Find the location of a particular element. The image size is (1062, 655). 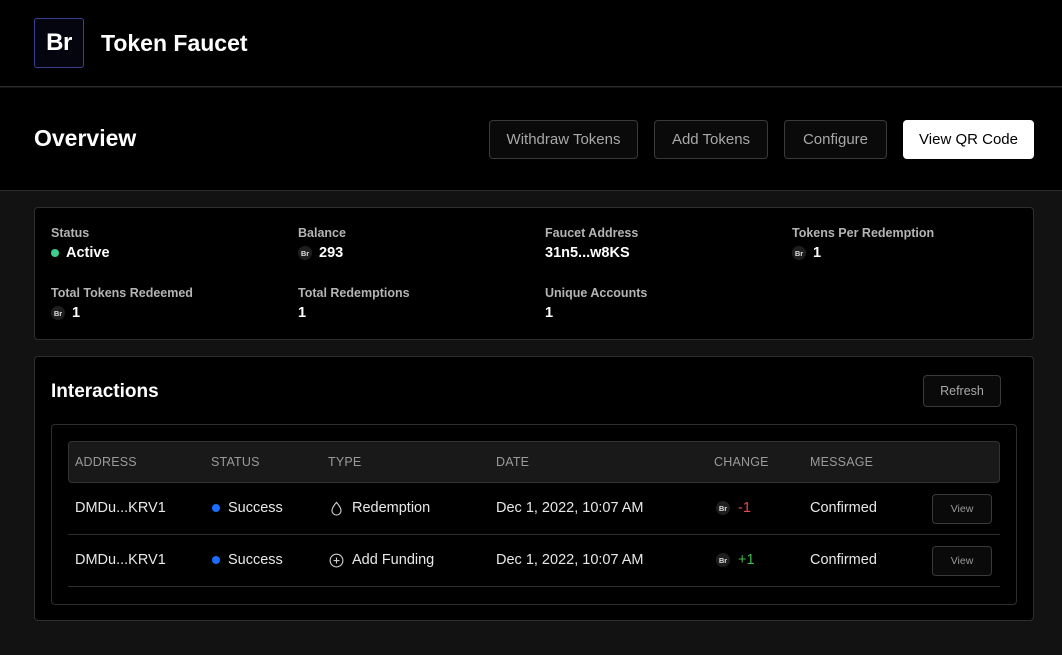

row-change: Br +1 is located at coordinates (735, 560).